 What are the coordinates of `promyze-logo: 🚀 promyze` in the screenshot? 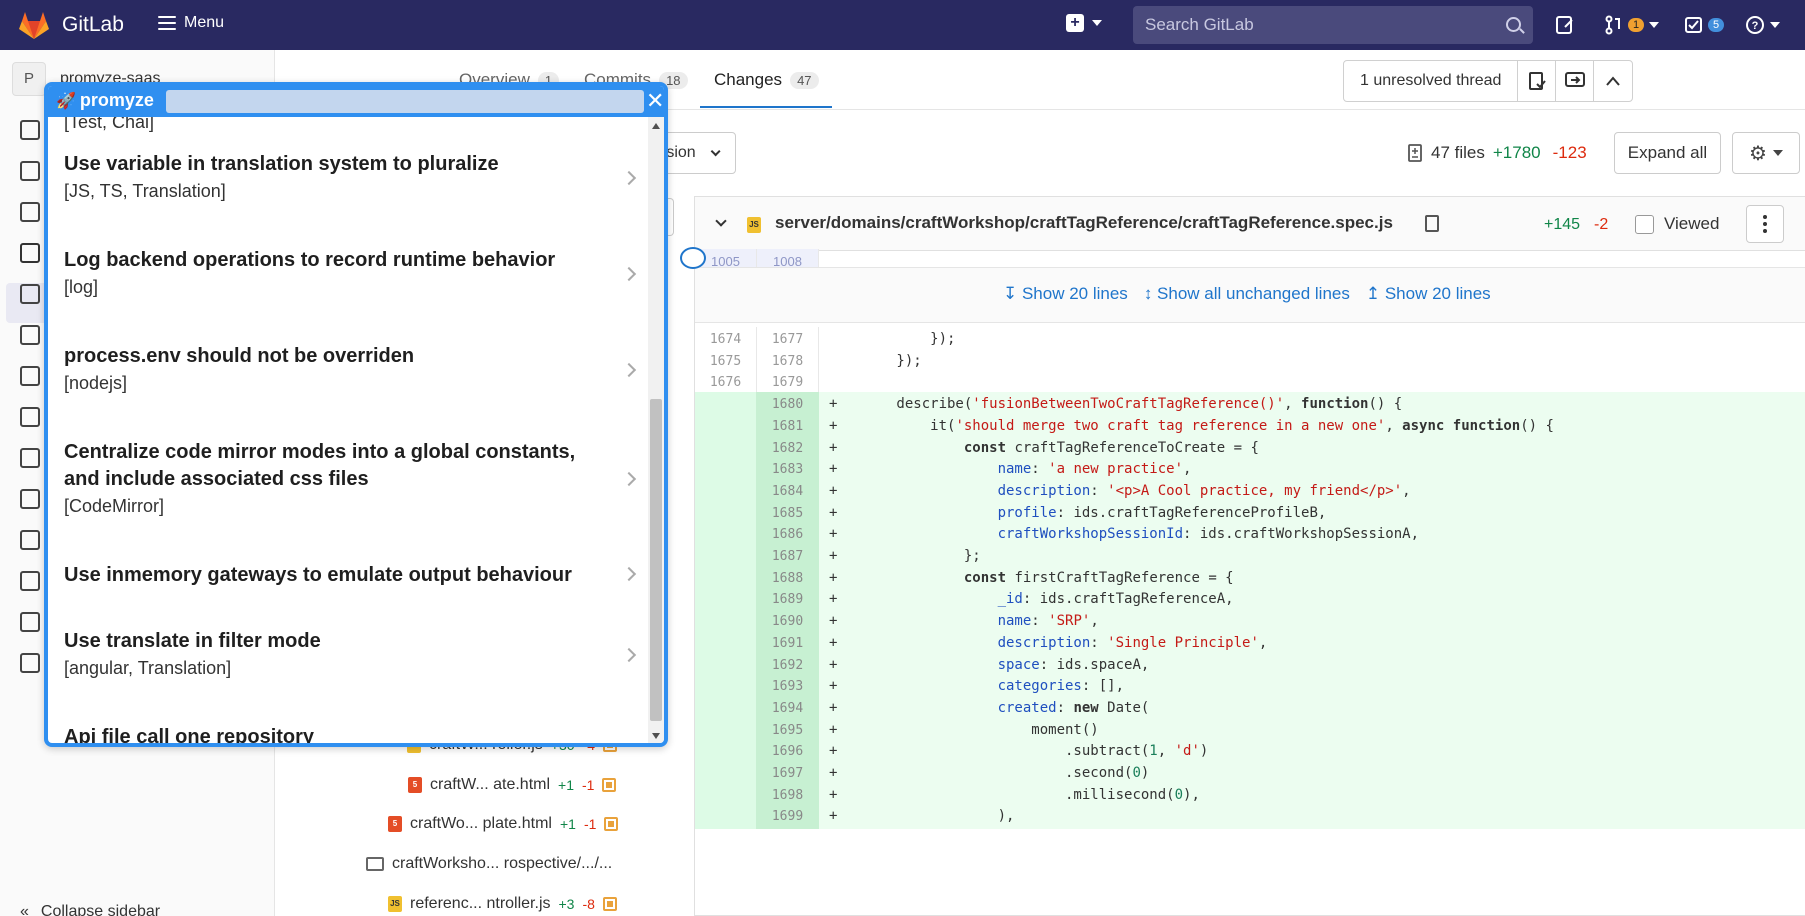 It's located at (105, 100).